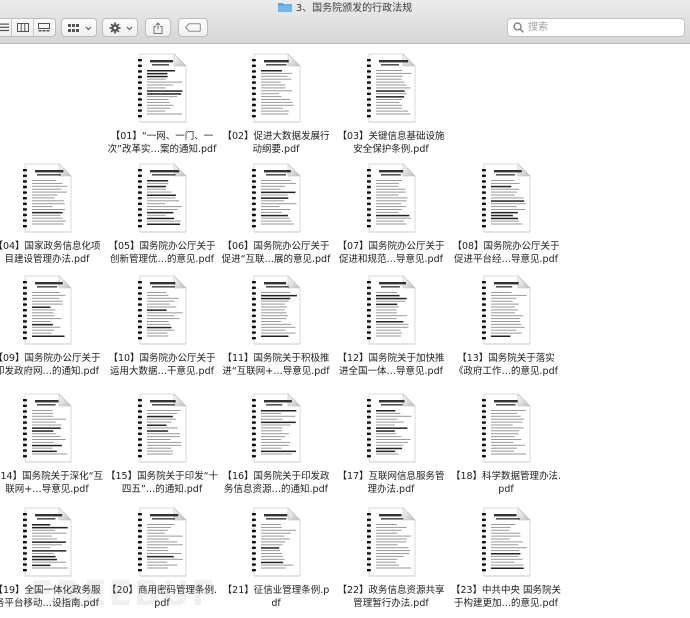  I want to click on file-item: 【07】国务院办公厅关于促进和规范…导意见.pdf, so click(391, 213).